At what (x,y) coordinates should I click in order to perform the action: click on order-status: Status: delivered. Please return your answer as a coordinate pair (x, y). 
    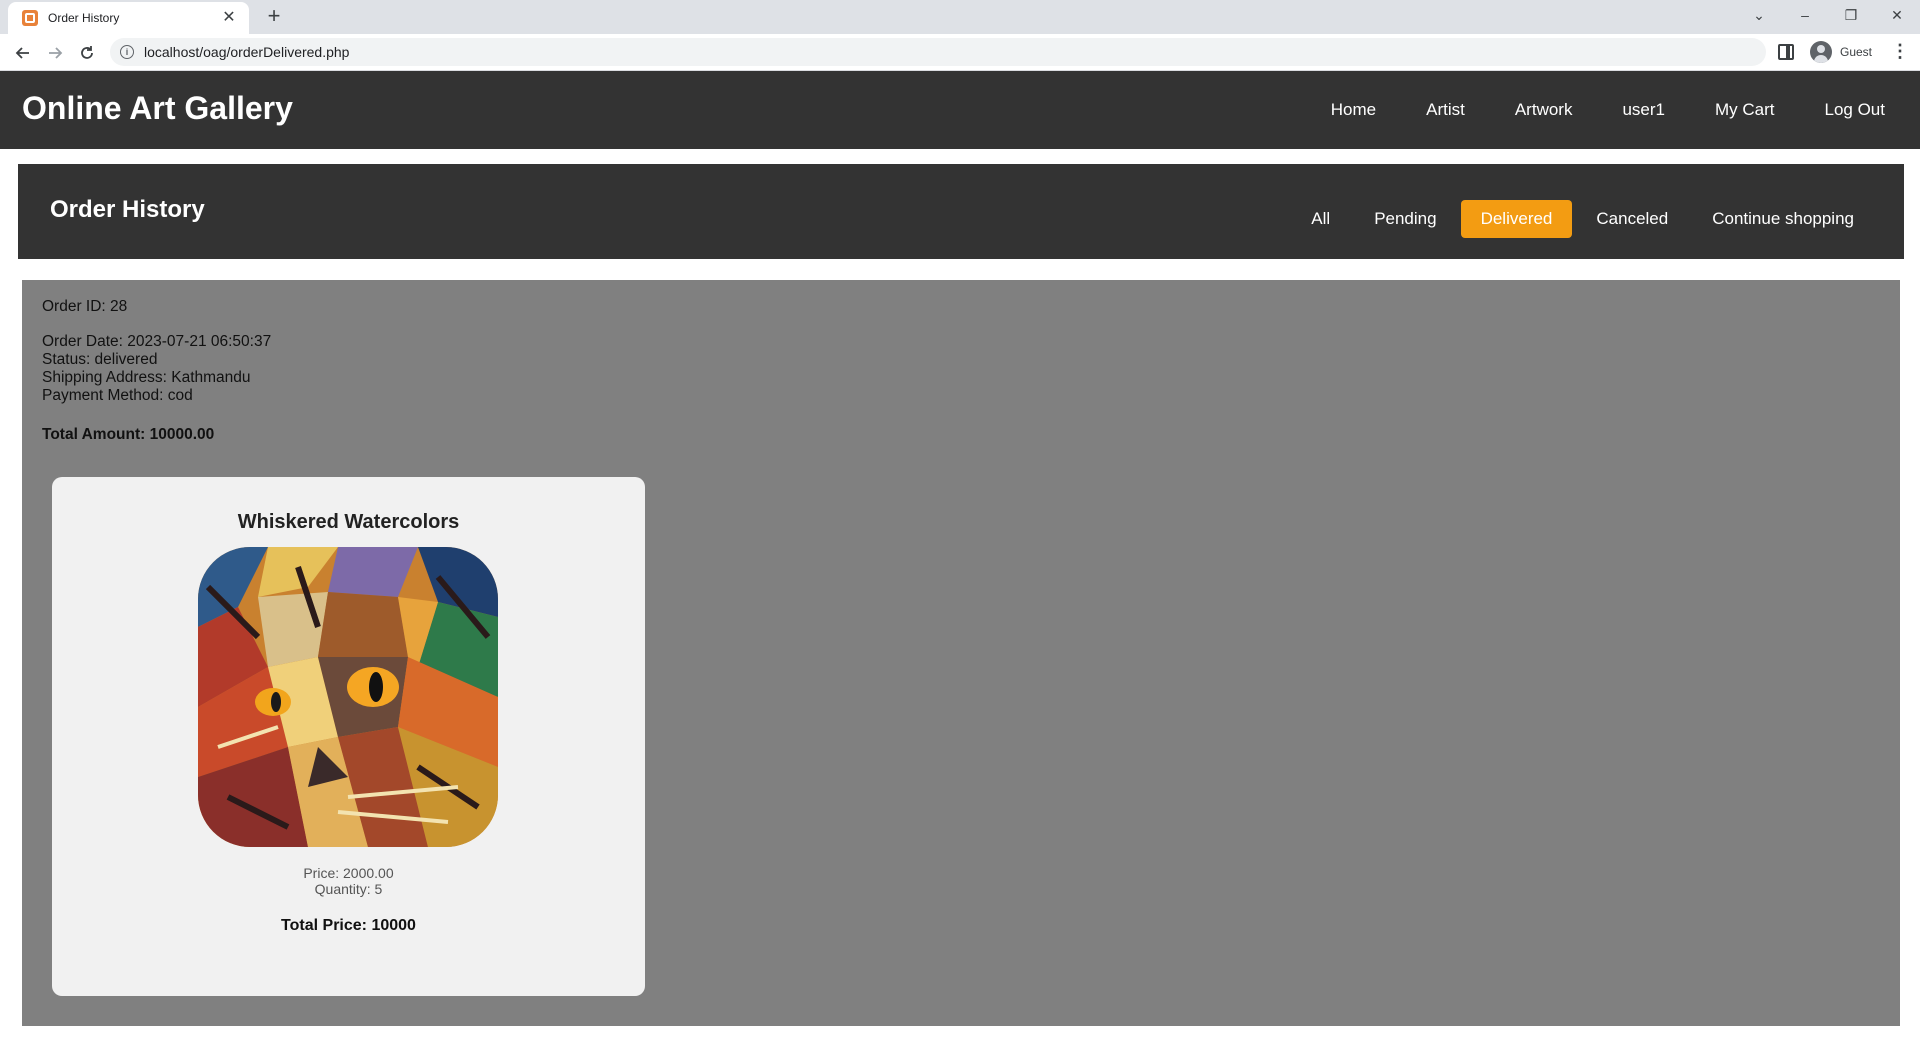
    Looking at the image, I should click on (100, 359).